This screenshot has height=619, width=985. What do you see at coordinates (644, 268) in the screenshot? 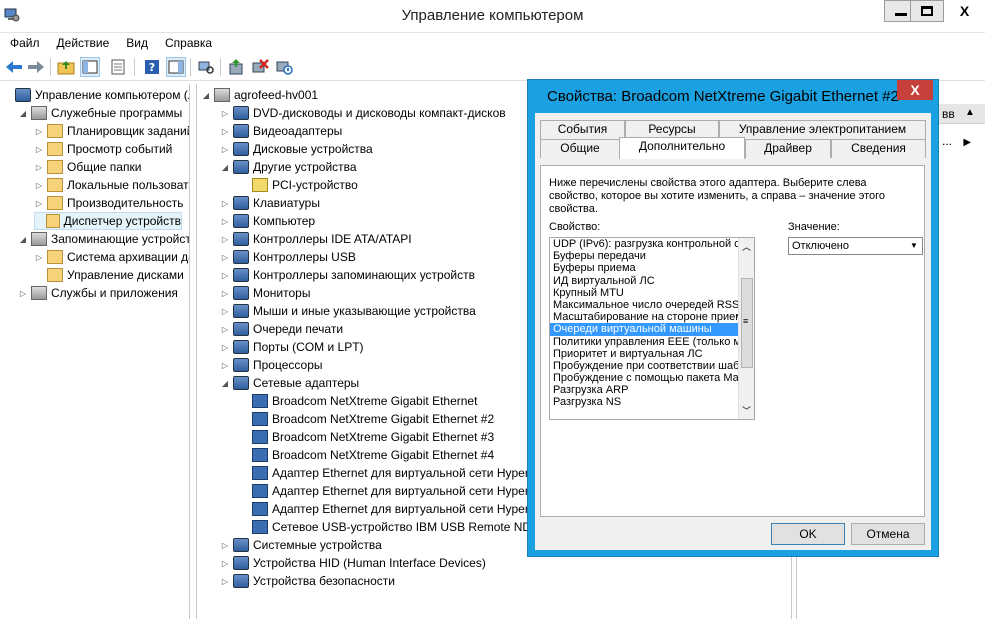
I see `property-list-item: Буферы приема` at bounding box center [644, 268].